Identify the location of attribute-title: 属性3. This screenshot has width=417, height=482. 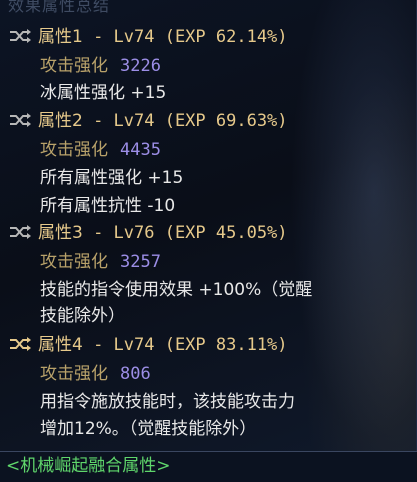
(60, 233).